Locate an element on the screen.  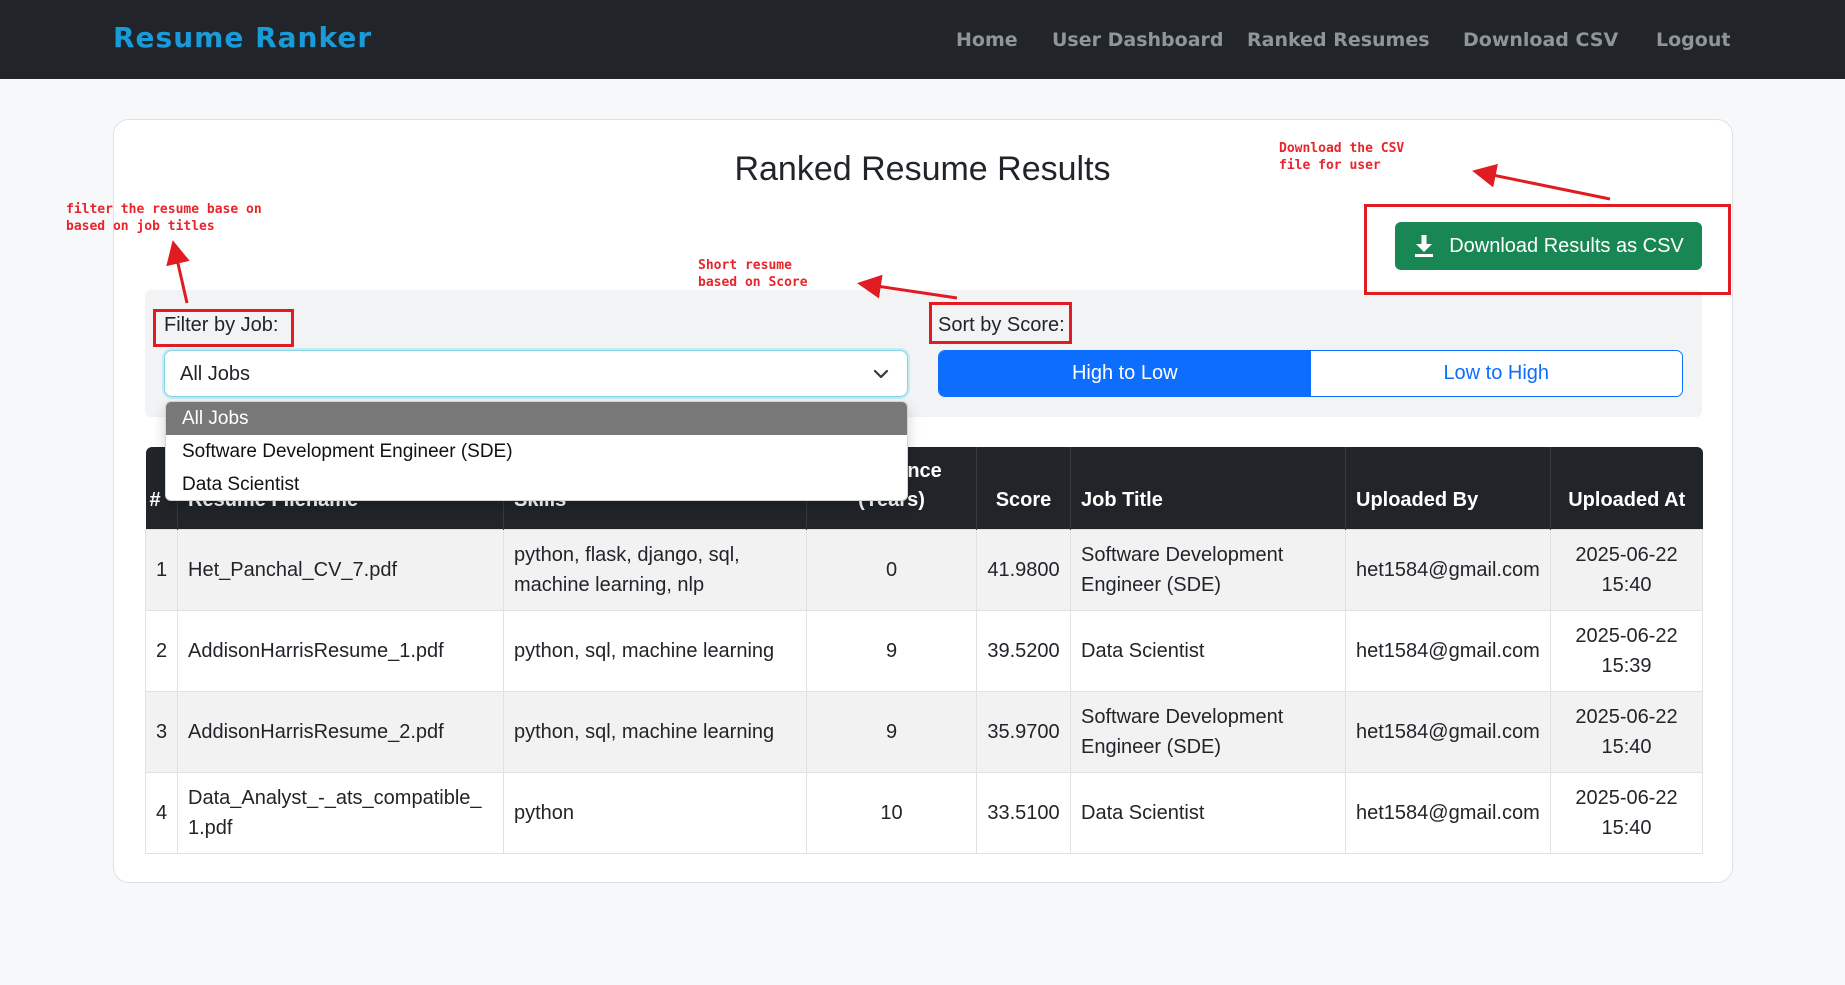
annotation-arrows is located at coordinates (888, 233).